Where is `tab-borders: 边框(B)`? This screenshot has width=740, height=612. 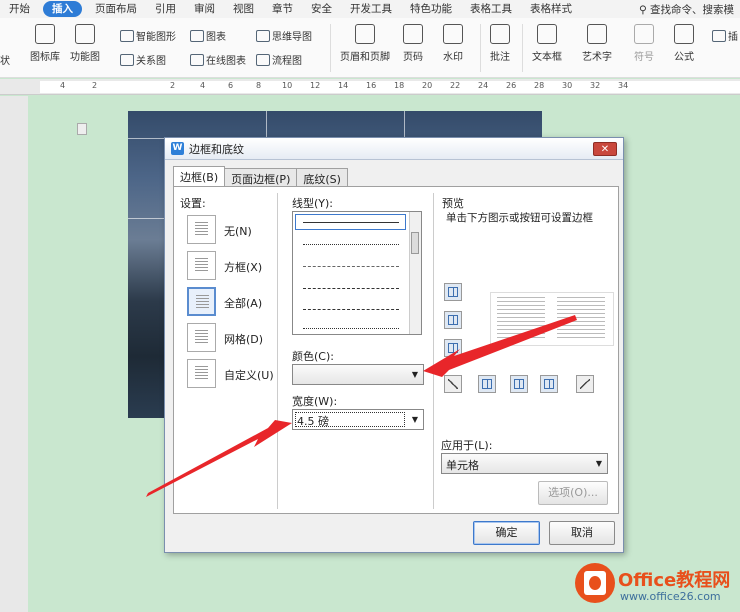
tab-borders: 边框(B) is located at coordinates (199, 176).